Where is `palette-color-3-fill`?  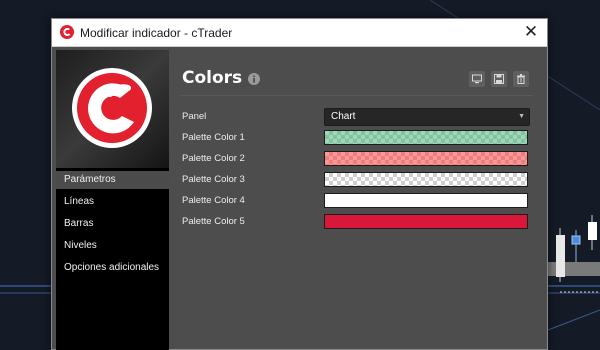 palette-color-3-fill is located at coordinates (426, 179).